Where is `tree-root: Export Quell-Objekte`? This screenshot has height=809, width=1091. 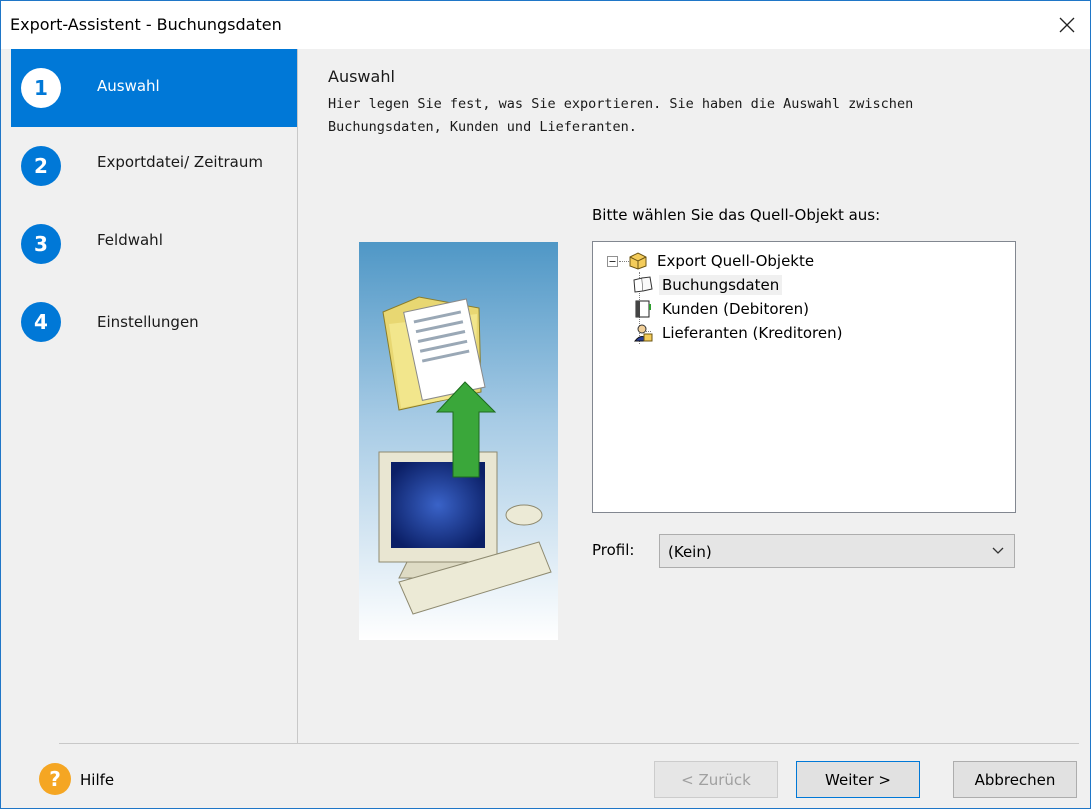
tree-root: Export Quell-Objekte is located at coordinates (712, 261).